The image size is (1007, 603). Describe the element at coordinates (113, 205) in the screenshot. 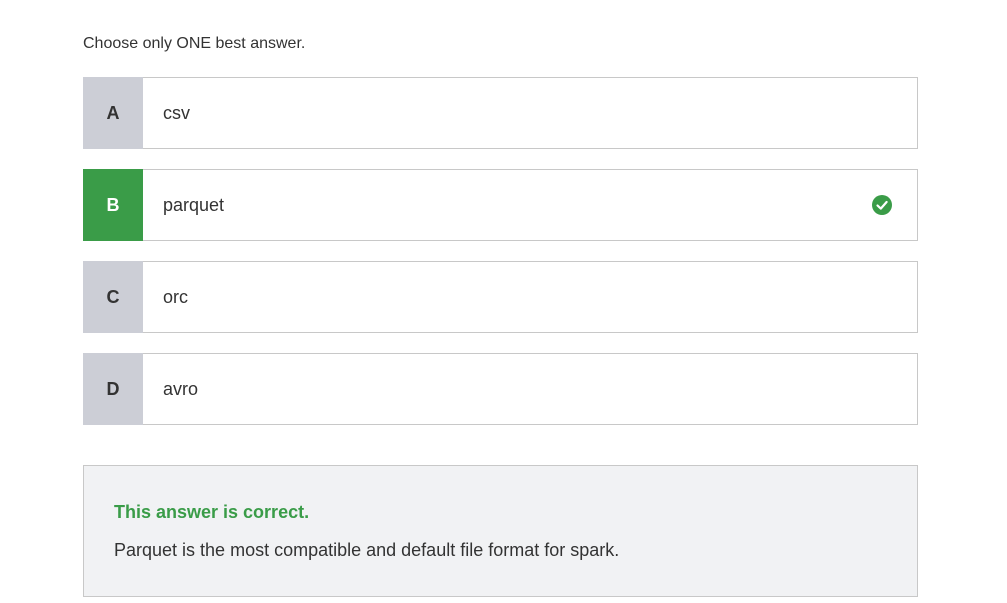

I see `option-letter: B` at that location.